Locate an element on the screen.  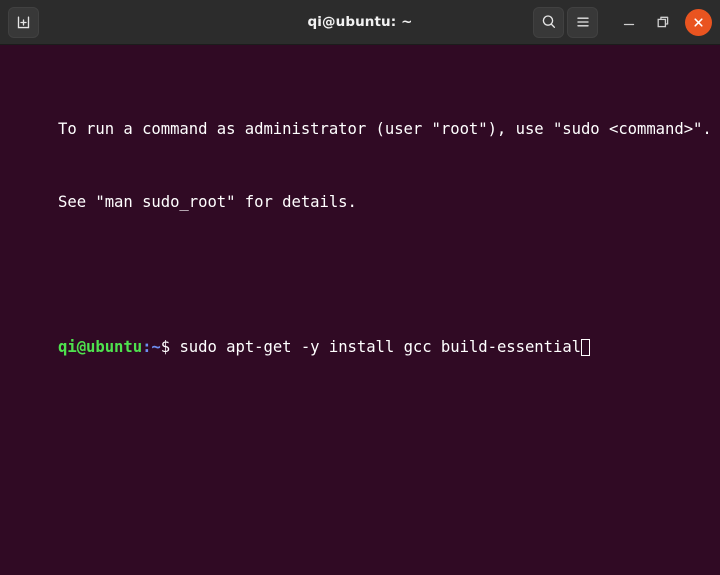
new-tab-icon is located at coordinates (23, 22).